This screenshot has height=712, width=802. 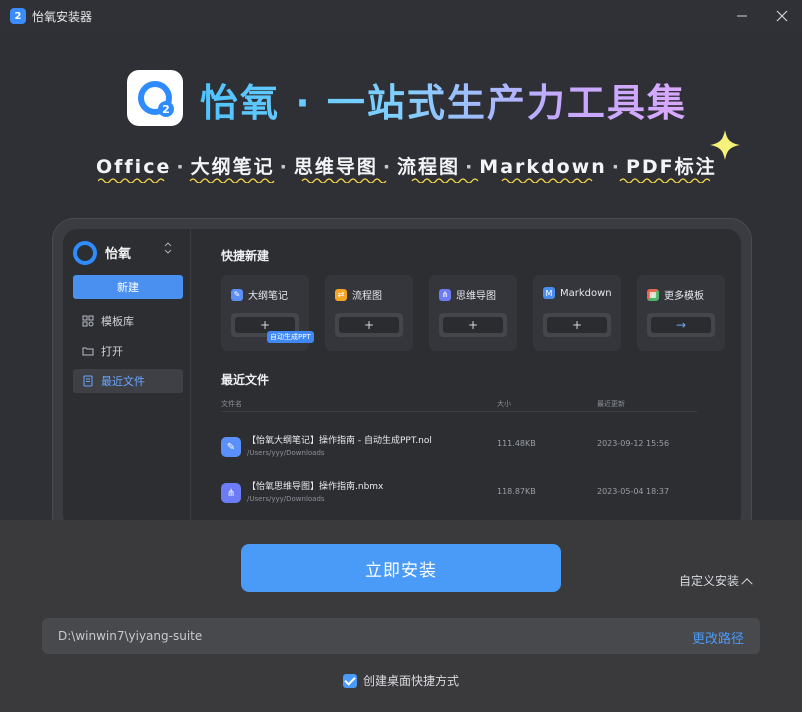 I want to click on folder-icon, so click(x=88, y=351).